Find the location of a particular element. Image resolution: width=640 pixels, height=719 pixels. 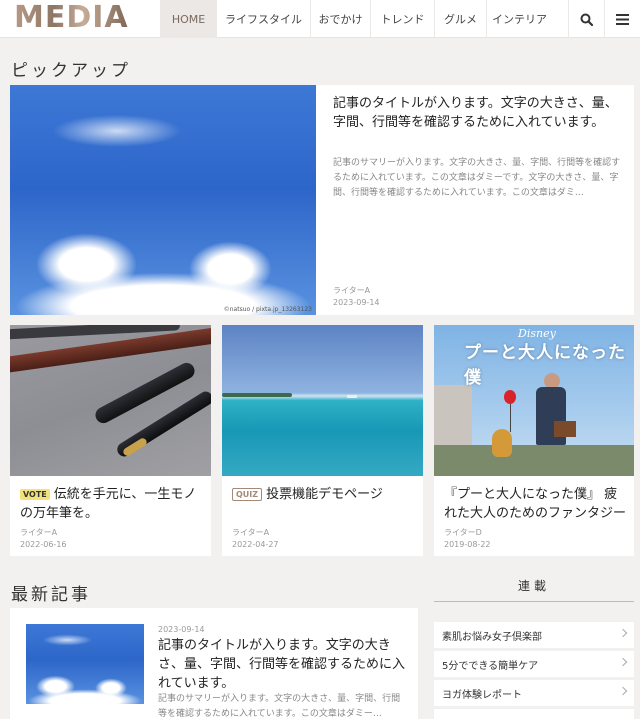

card-author: ライターD is located at coordinates (463, 532).